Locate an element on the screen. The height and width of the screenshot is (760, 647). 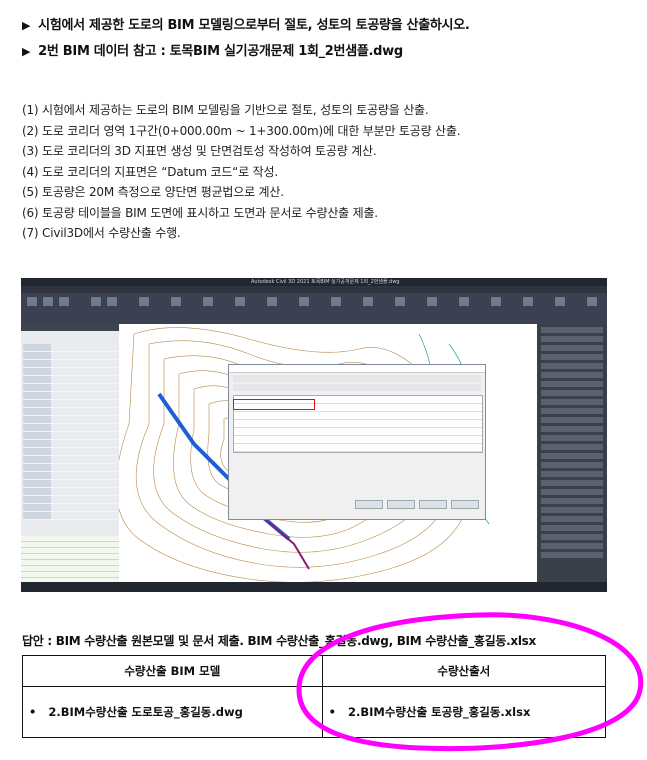
toolspace-panel is located at coordinates (70, 454).